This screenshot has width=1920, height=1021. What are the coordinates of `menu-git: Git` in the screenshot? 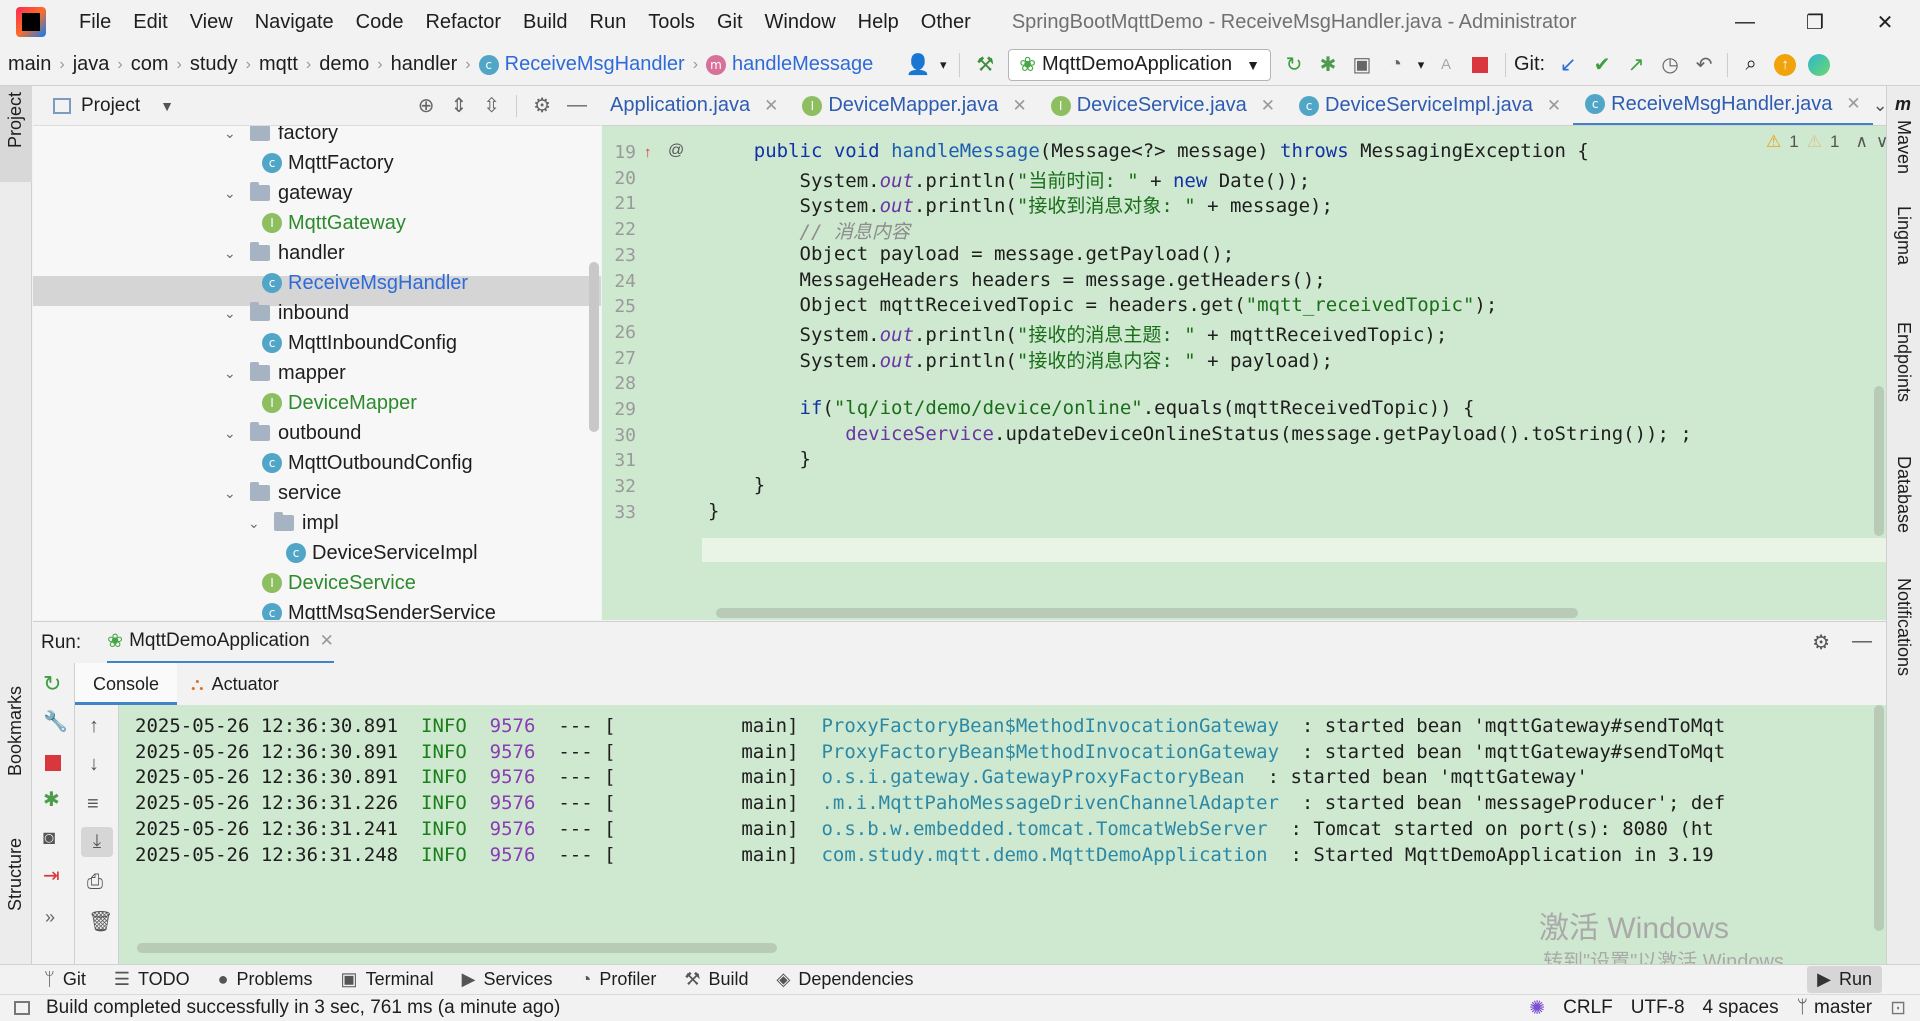 It's located at (730, 22).